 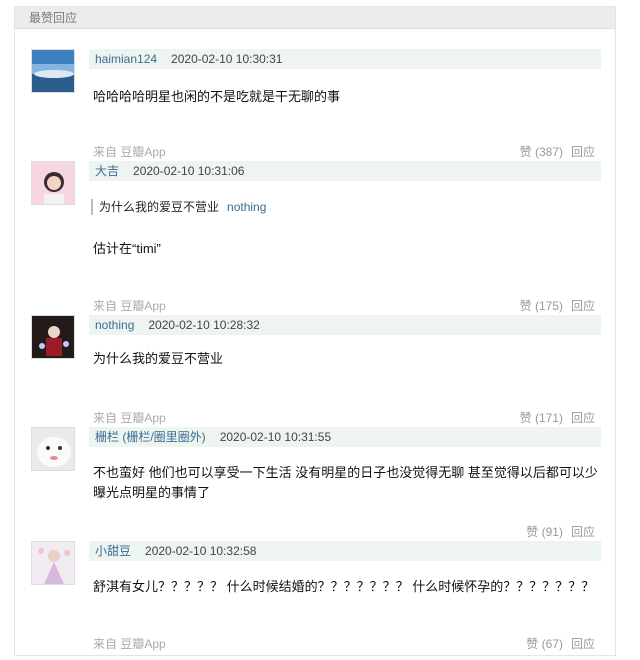 What do you see at coordinates (541, 152) in the screenshot?
I see `like-button: 赞 (387)` at bounding box center [541, 152].